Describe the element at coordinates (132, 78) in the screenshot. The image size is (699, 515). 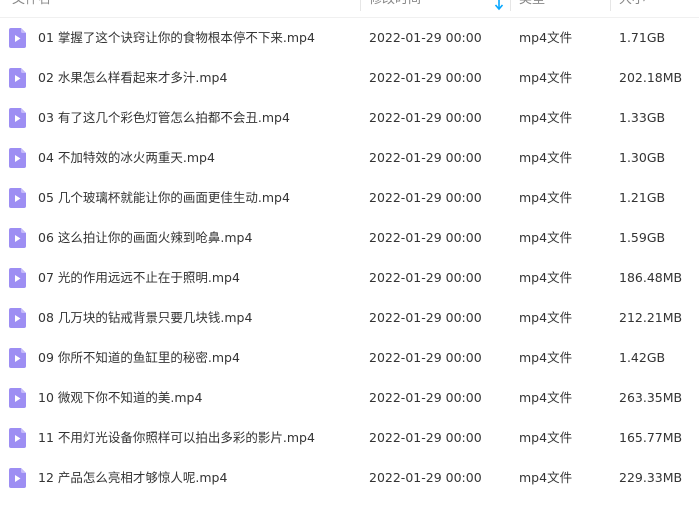
I see `file-name: 02 水果怎么样看起来才多汁.mp4` at that location.